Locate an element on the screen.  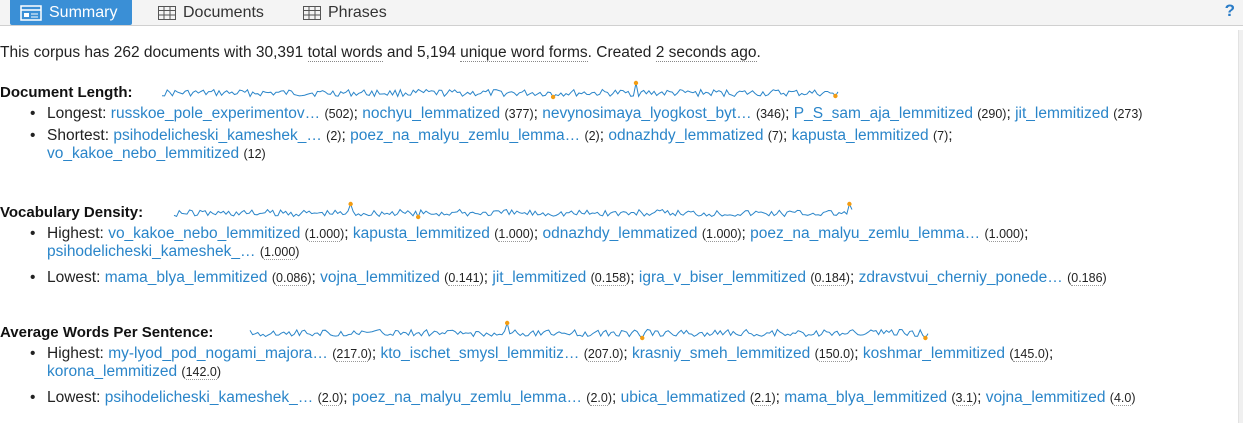
tab-phrases-label: Phrases is located at coordinates (357, 12).